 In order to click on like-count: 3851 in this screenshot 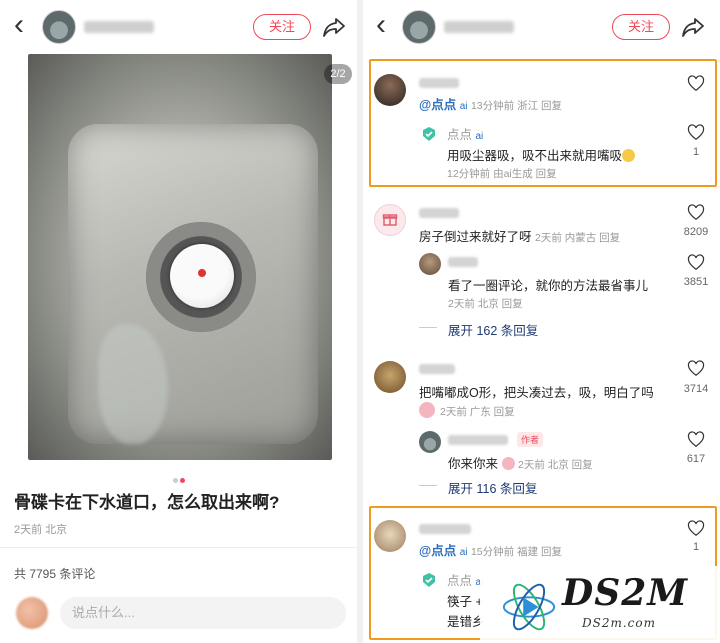, I will do `click(696, 282)`.